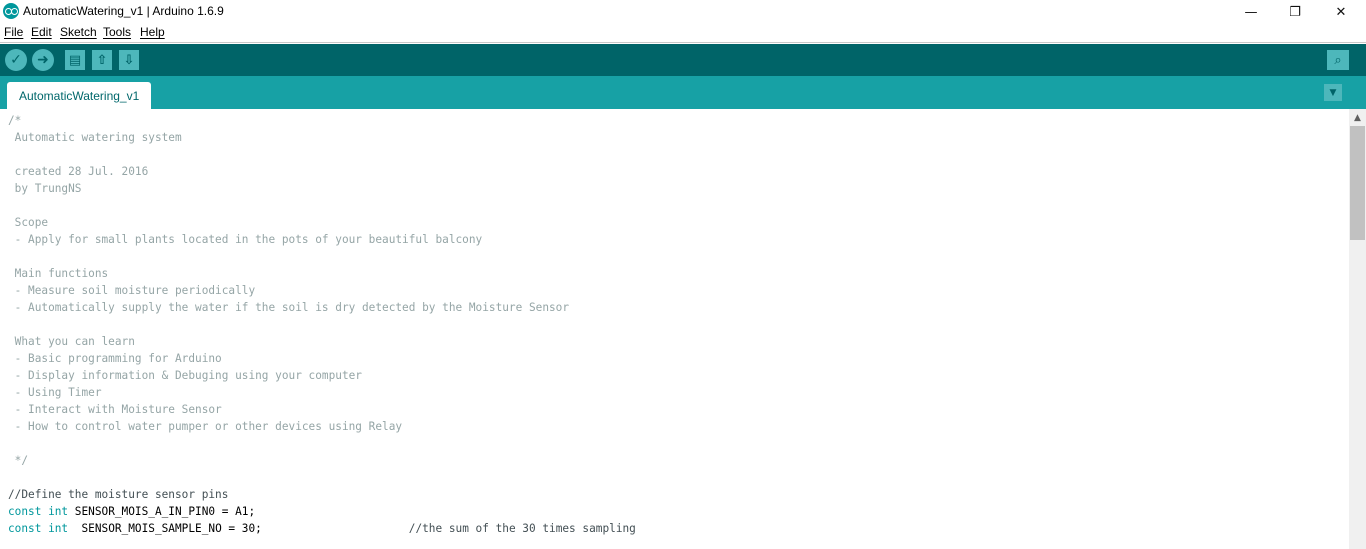  What do you see at coordinates (123, 11) in the screenshot?
I see `window-title: AutomaticWatering_v1 | Arduino 1.6.9` at bounding box center [123, 11].